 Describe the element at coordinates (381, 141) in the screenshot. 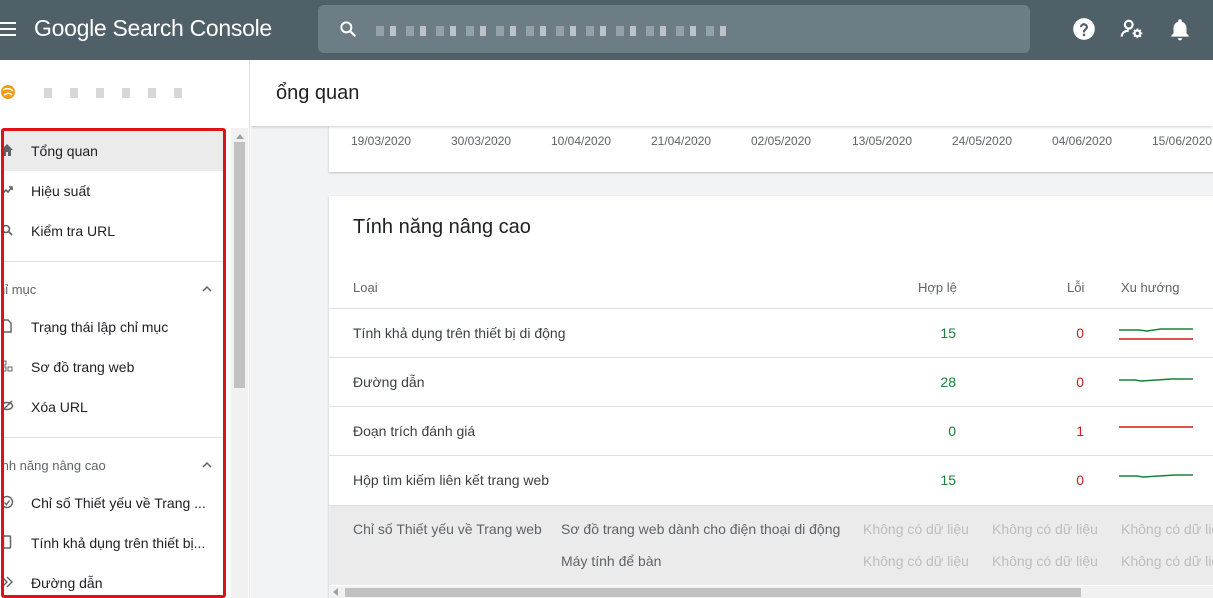

I see `chart-date-label: 19/03/2020` at that location.